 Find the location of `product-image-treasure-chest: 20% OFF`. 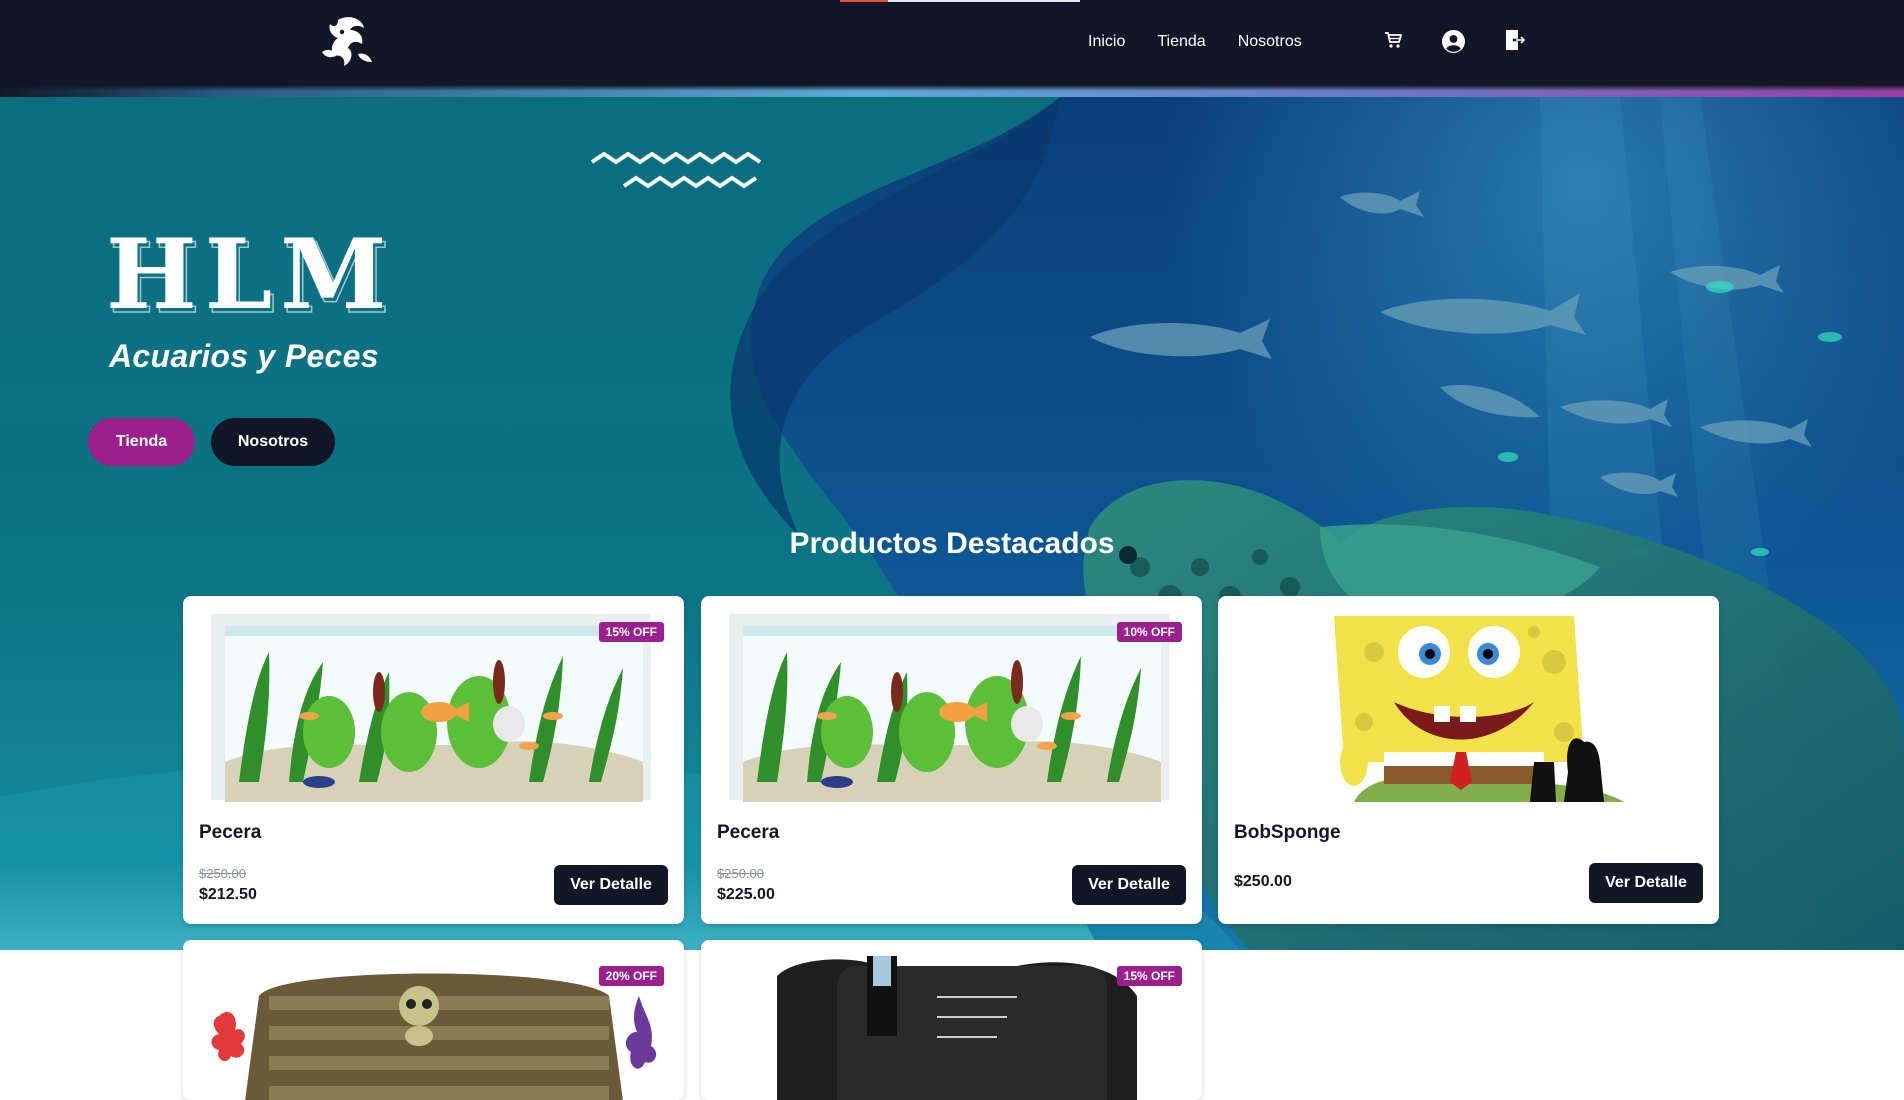

product-image-treasure-chest: 20% OFF is located at coordinates (433, 1028).